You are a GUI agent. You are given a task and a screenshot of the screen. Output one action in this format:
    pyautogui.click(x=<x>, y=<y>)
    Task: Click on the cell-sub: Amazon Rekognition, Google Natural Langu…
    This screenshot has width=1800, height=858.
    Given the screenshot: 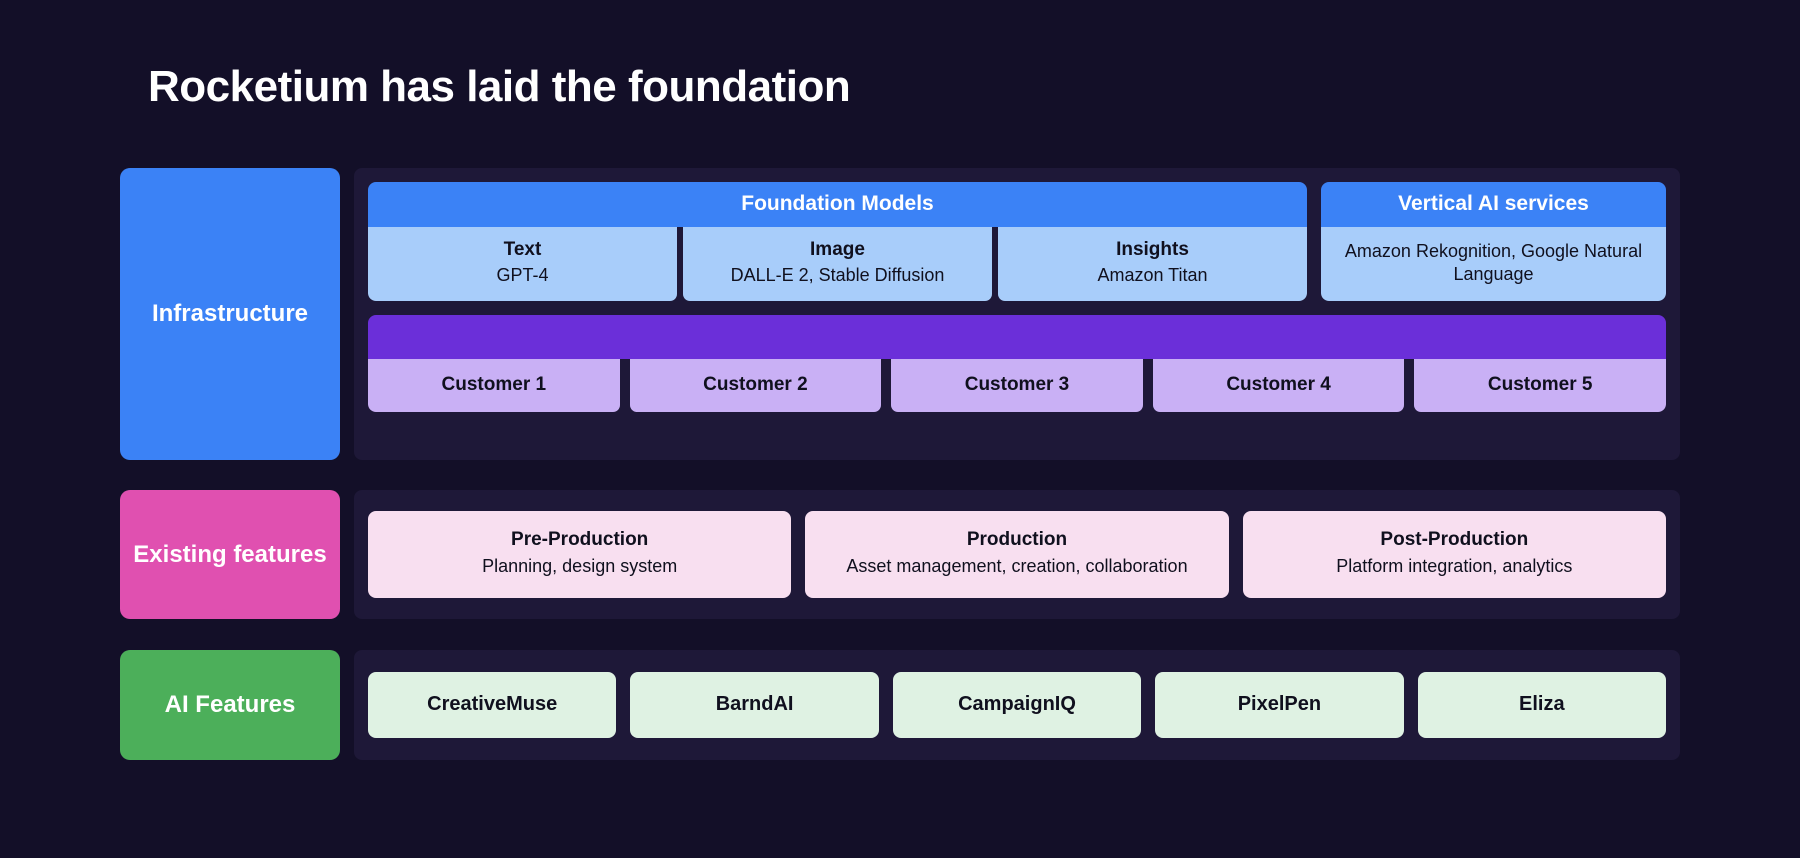 What is the action you would take?
    pyautogui.click(x=1493, y=262)
    